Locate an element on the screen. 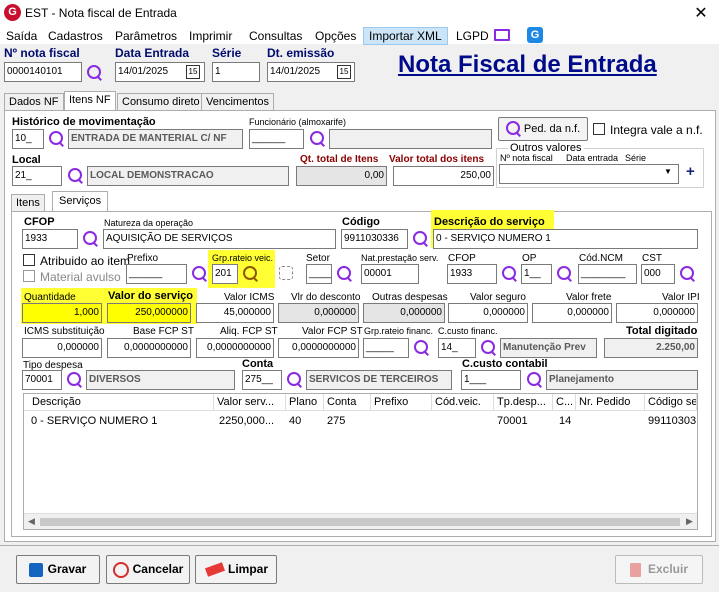  cfop2-input: 1933 is located at coordinates (472, 274).